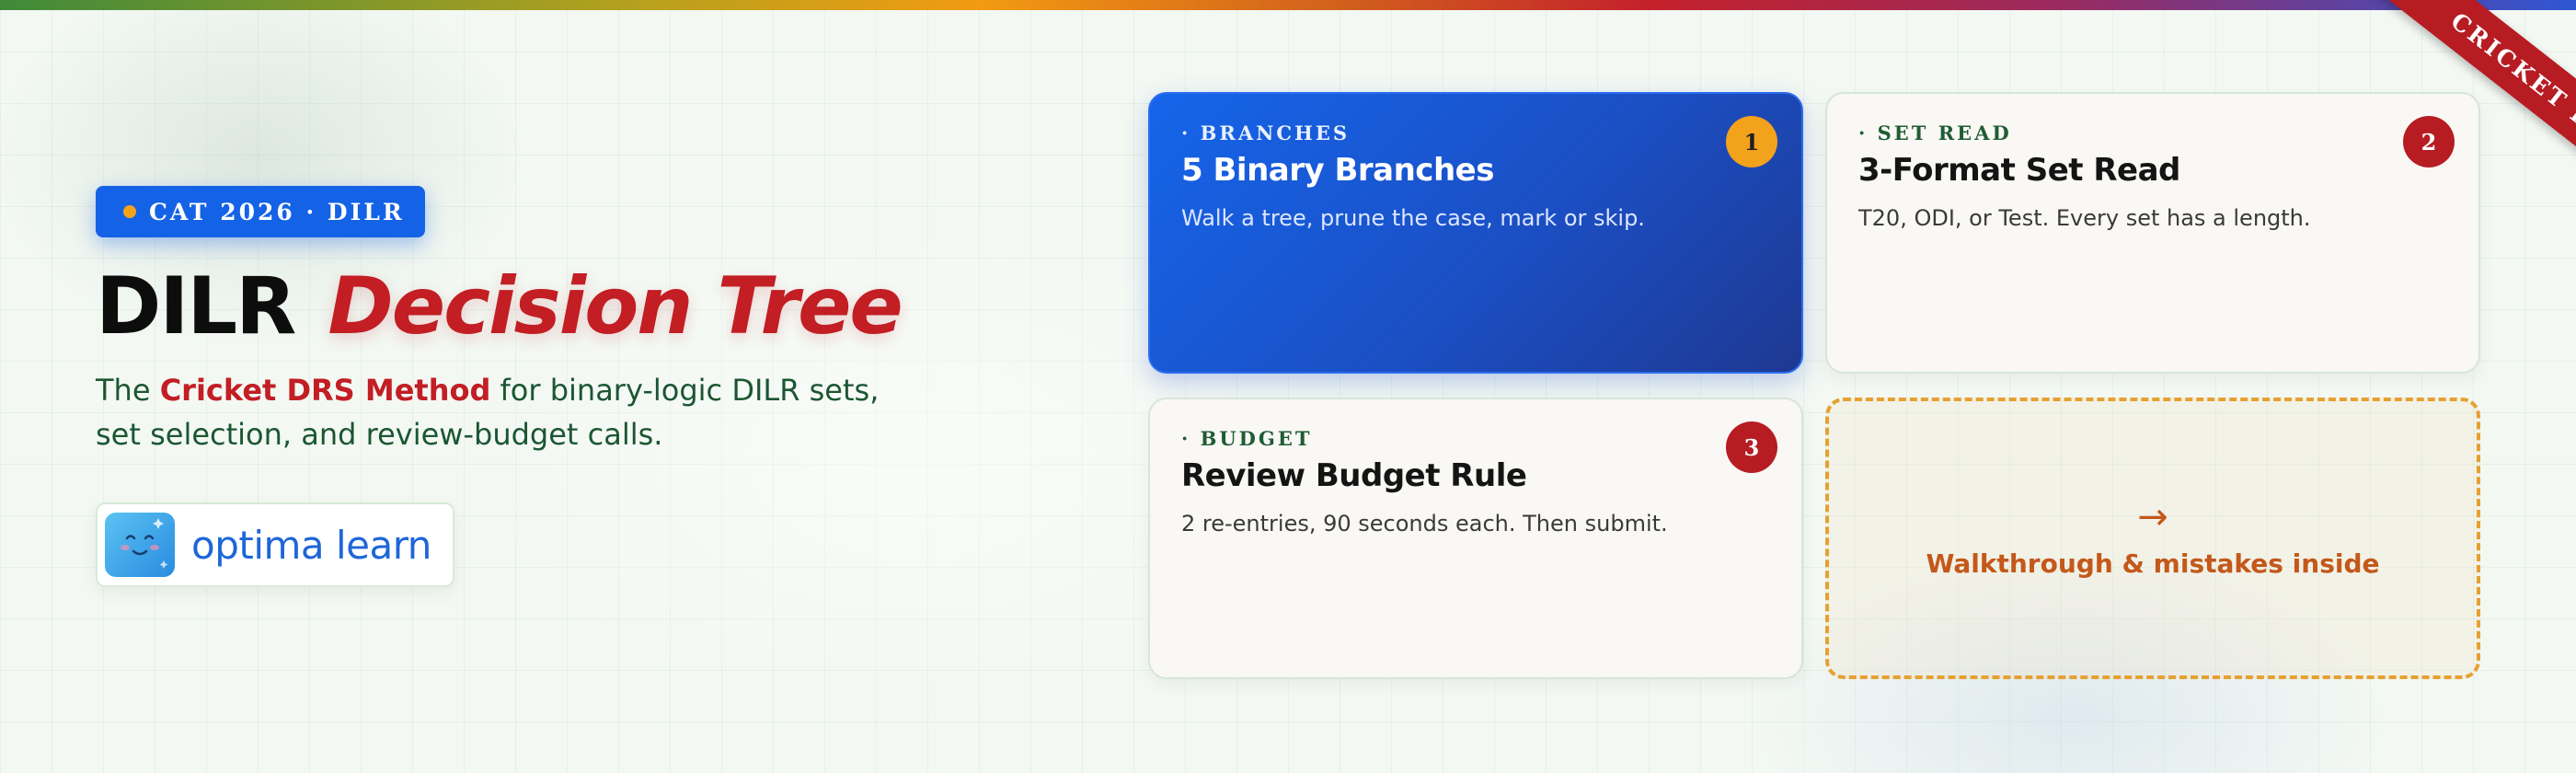  Describe the element at coordinates (129, 211) in the screenshot. I see `badge-dot-icon` at that location.